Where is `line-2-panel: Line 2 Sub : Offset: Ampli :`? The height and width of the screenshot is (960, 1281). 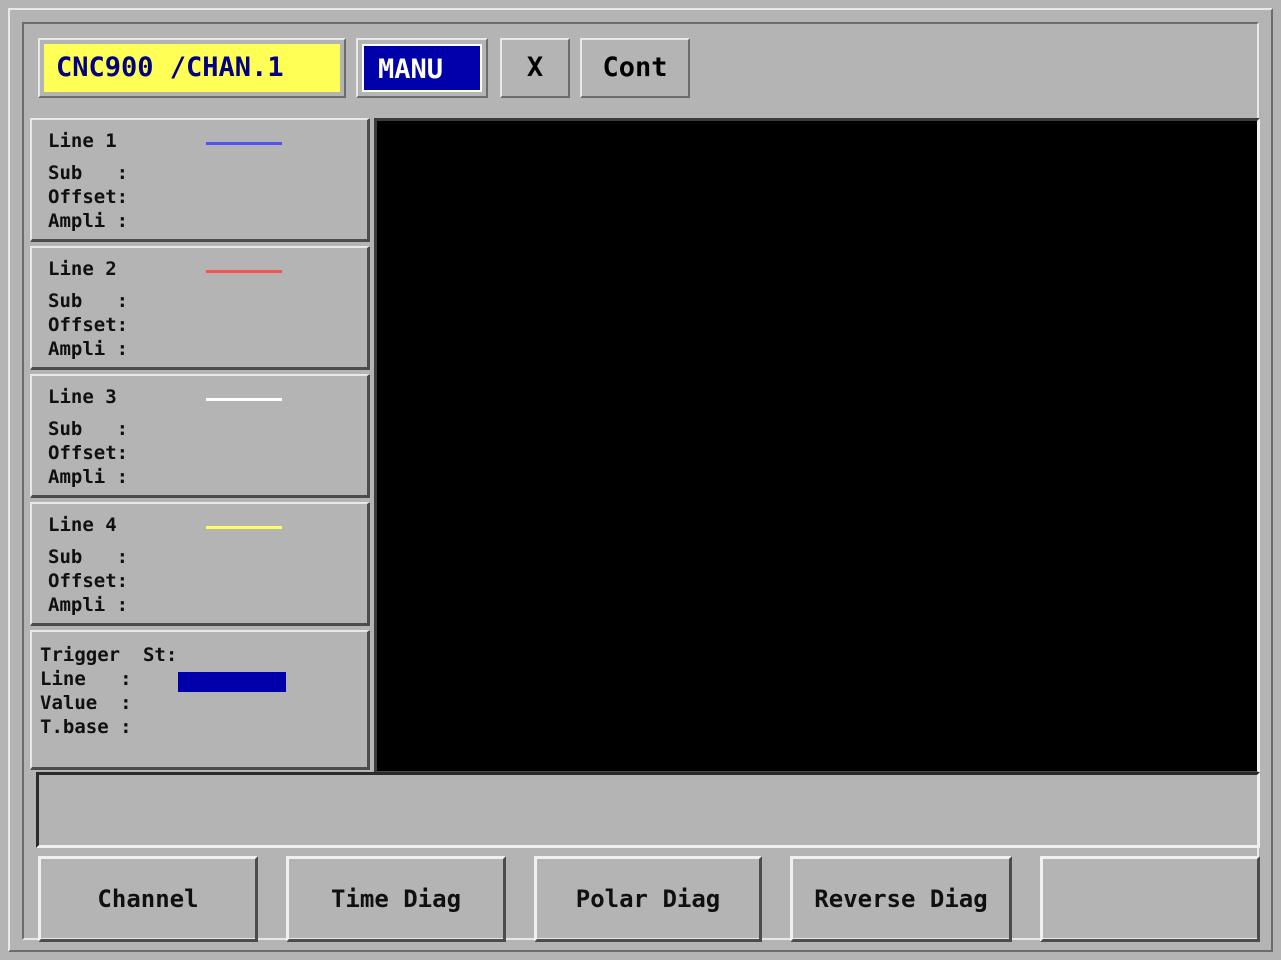 line-2-panel: Line 2 Sub : Offset: Ampli : is located at coordinates (200, 308).